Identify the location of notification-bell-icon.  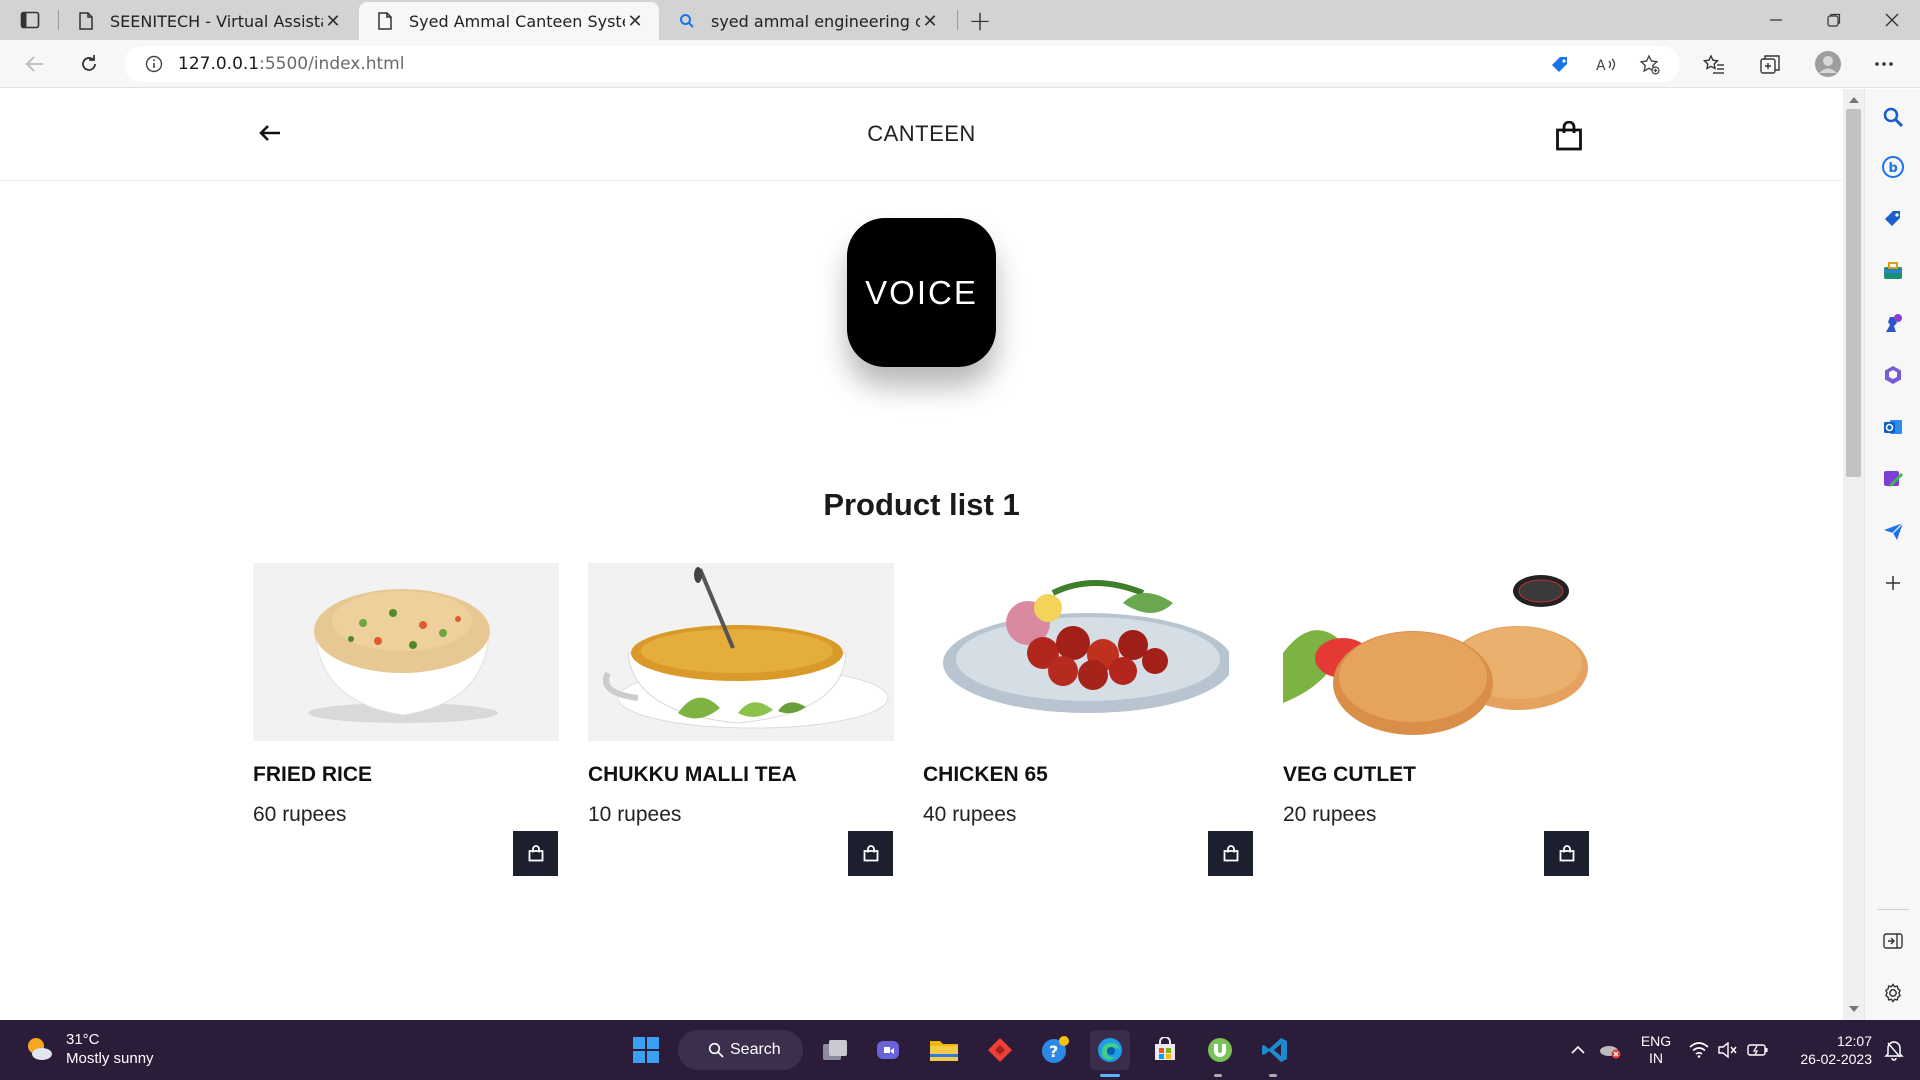
(1894, 1050).